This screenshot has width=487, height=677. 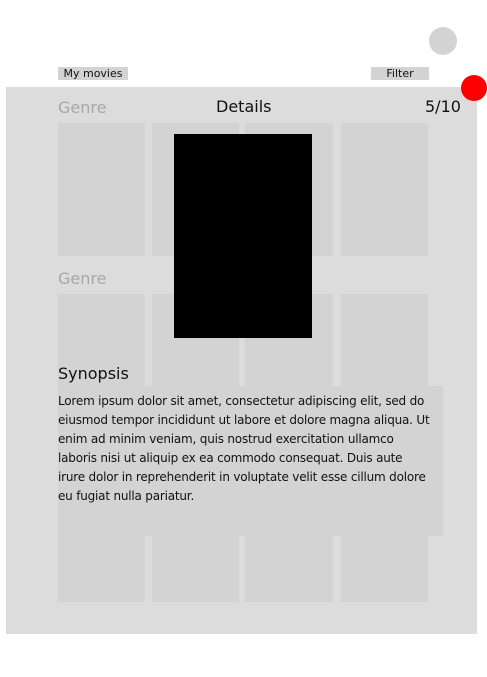 What do you see at coordinates (93, 73) in the screenshot?
I see `my-movies-button: My movies` at bounding box center [93, 73].